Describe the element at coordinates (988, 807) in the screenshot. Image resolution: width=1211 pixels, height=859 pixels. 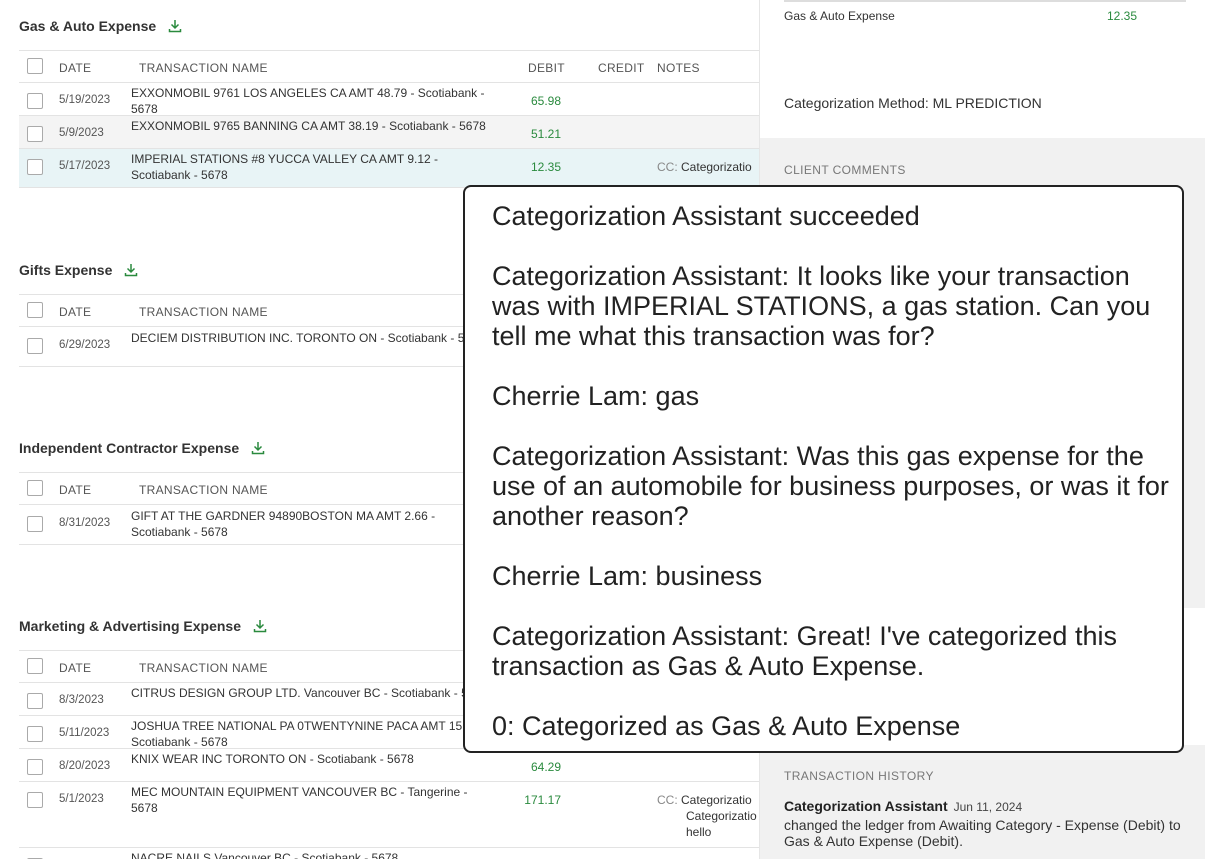
I see `history-date: Jun 11, 2024` at that location.